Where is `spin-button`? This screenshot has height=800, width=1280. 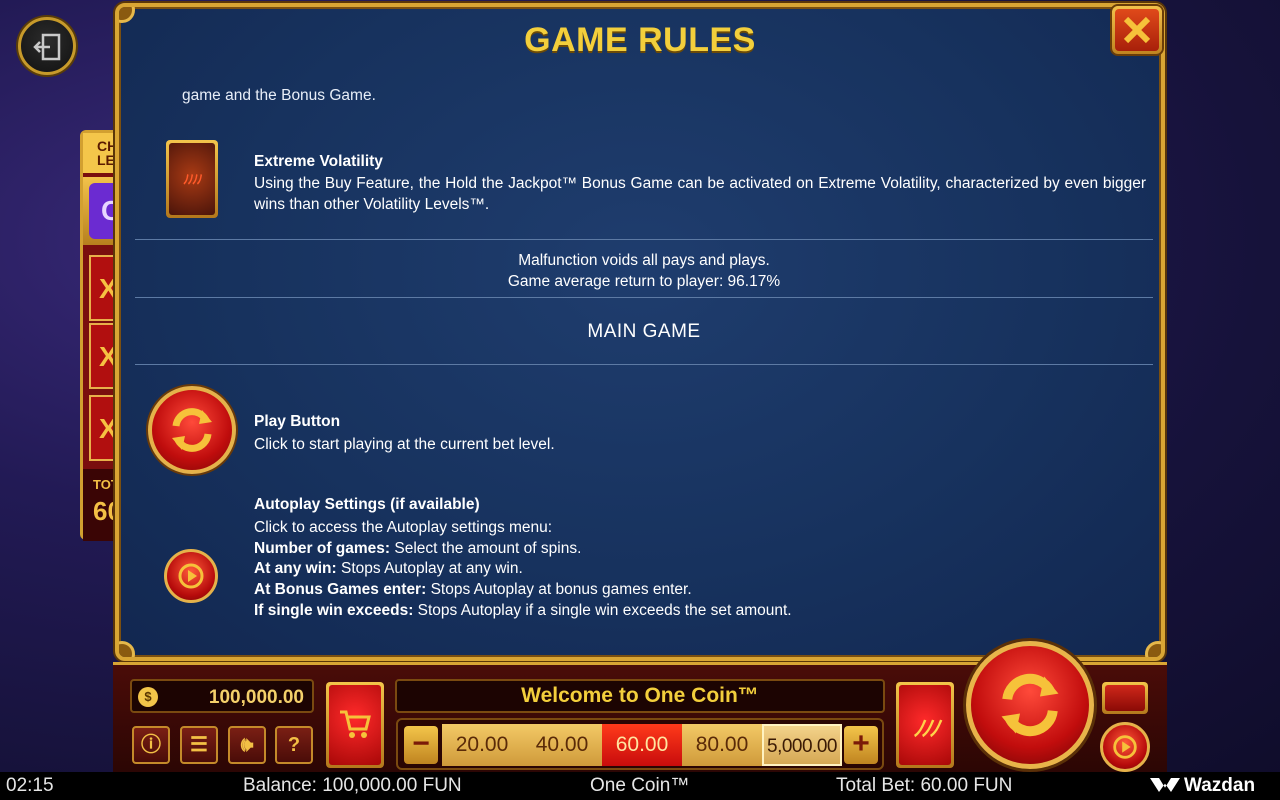 spin-button is located at coordinates (1030, 705).